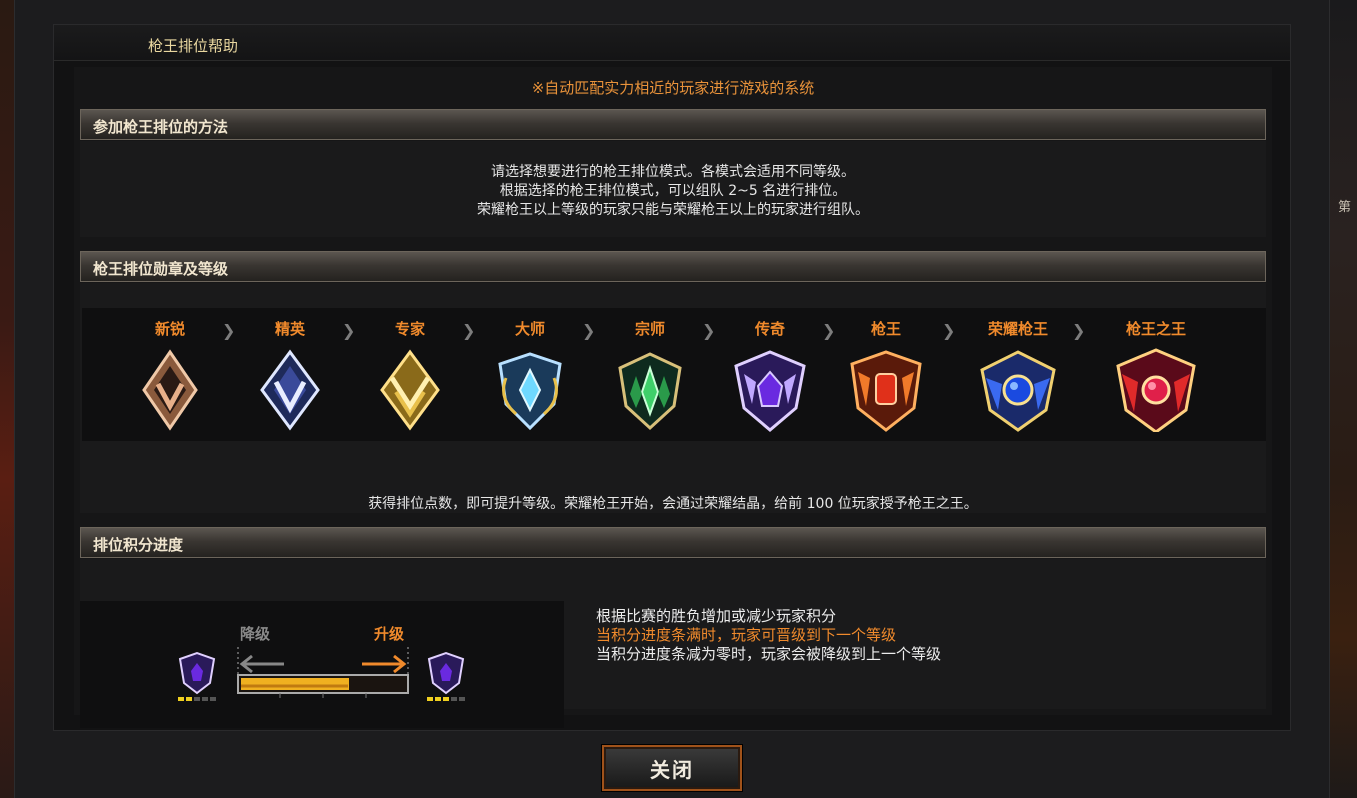 The width and height of the screenshot is (1357, 798). What do you see at coordinates (1017, 329) in the screenshot?
I see `rank-label: 荣耀枪王` at bounding box center [1017, 329].